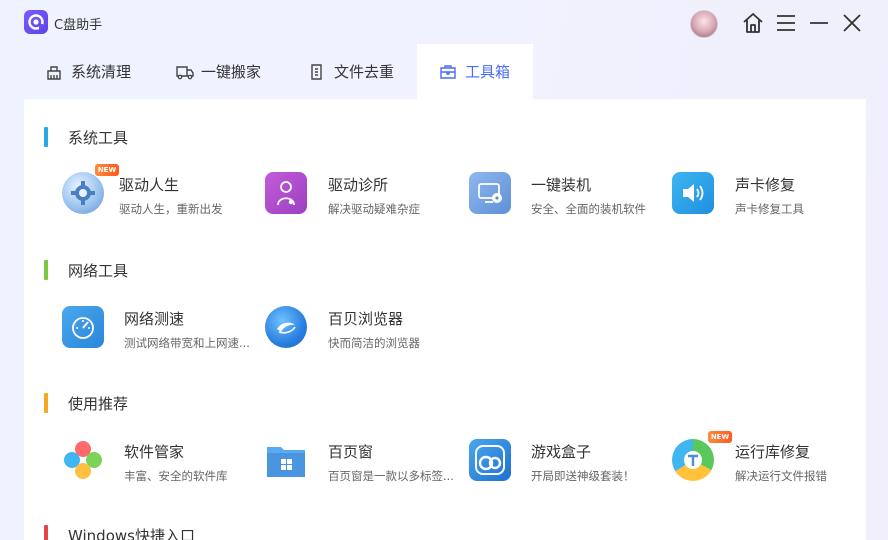 The height and width of the screenshot is (540, 888). What do you see at coordinates (767, 465) in the screenshot?
I see `tool-runtime-repair: NEW 运行库修复 解决运行文件报错` at bounding box center [767, 465].